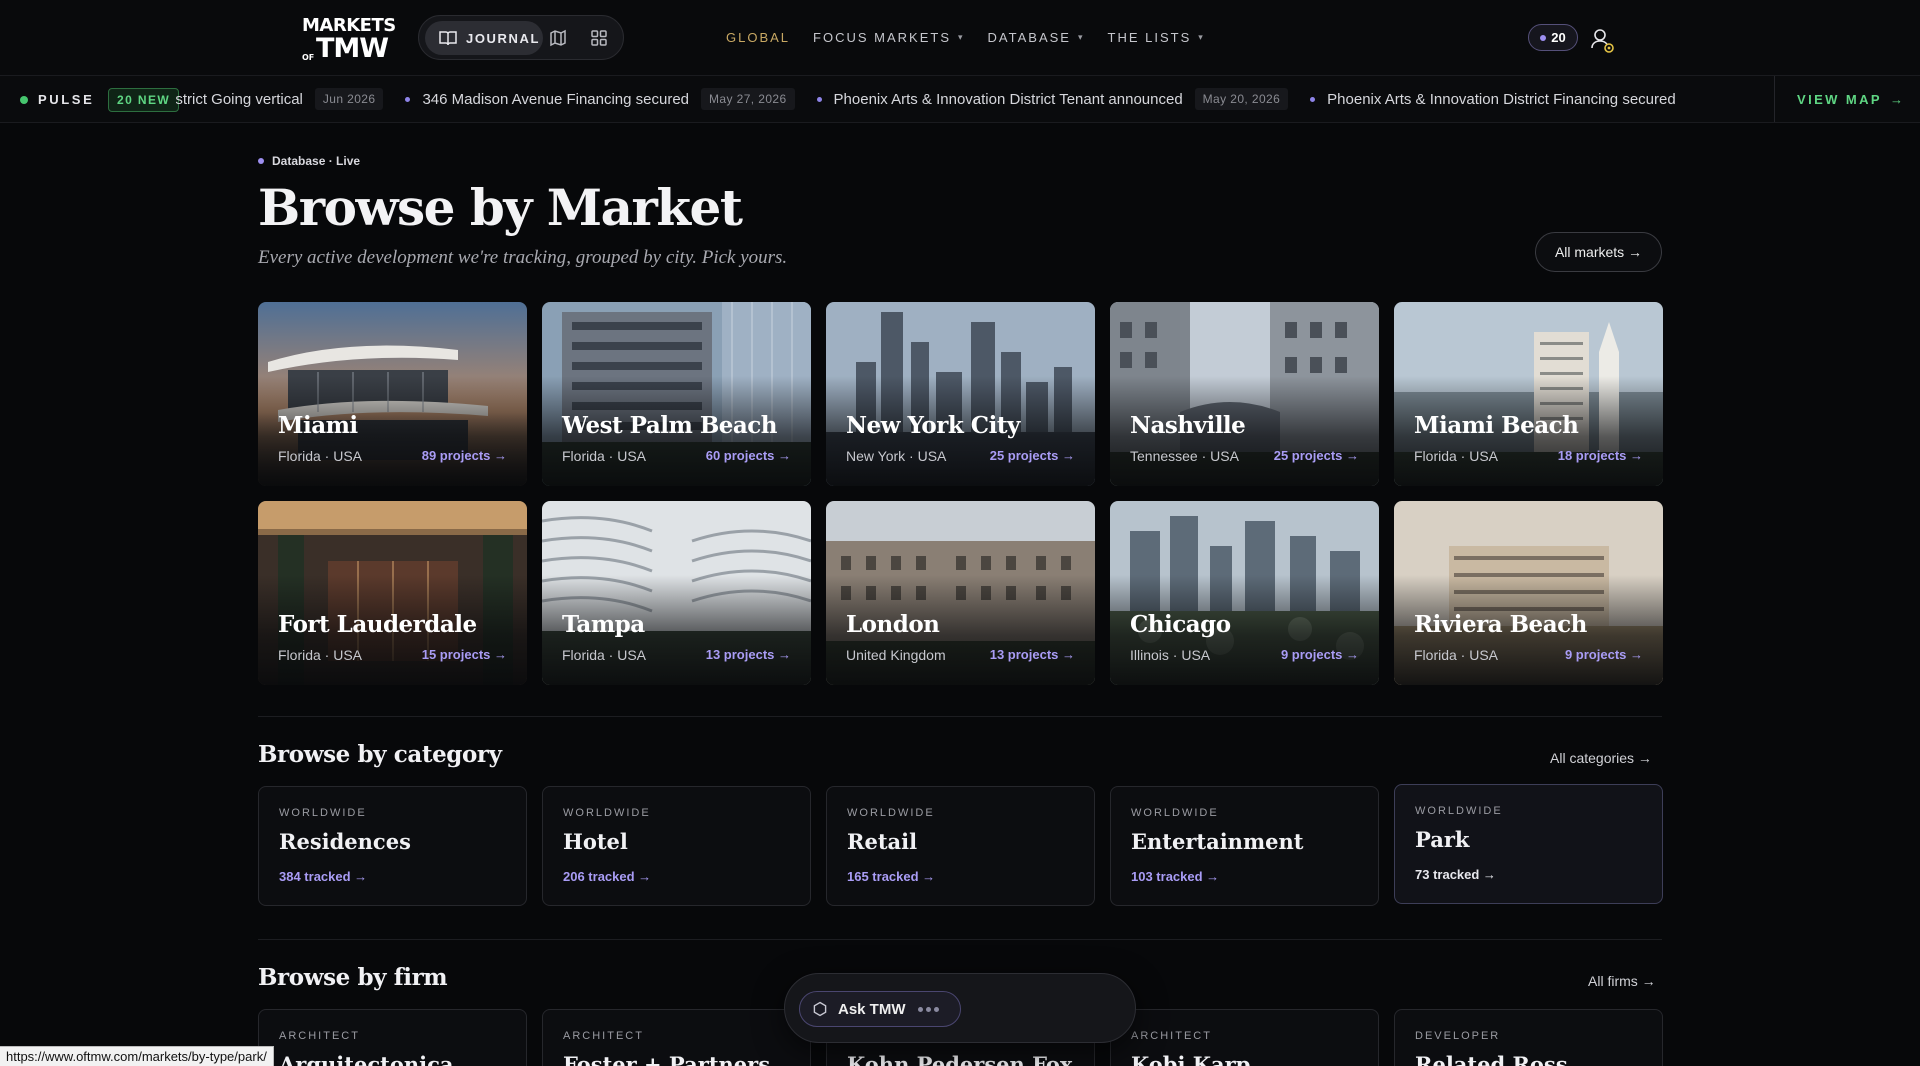 The height and width of the screenshot is (1066, 1920). I want to click on database-live-status: Database · Live, so click(309, 161).